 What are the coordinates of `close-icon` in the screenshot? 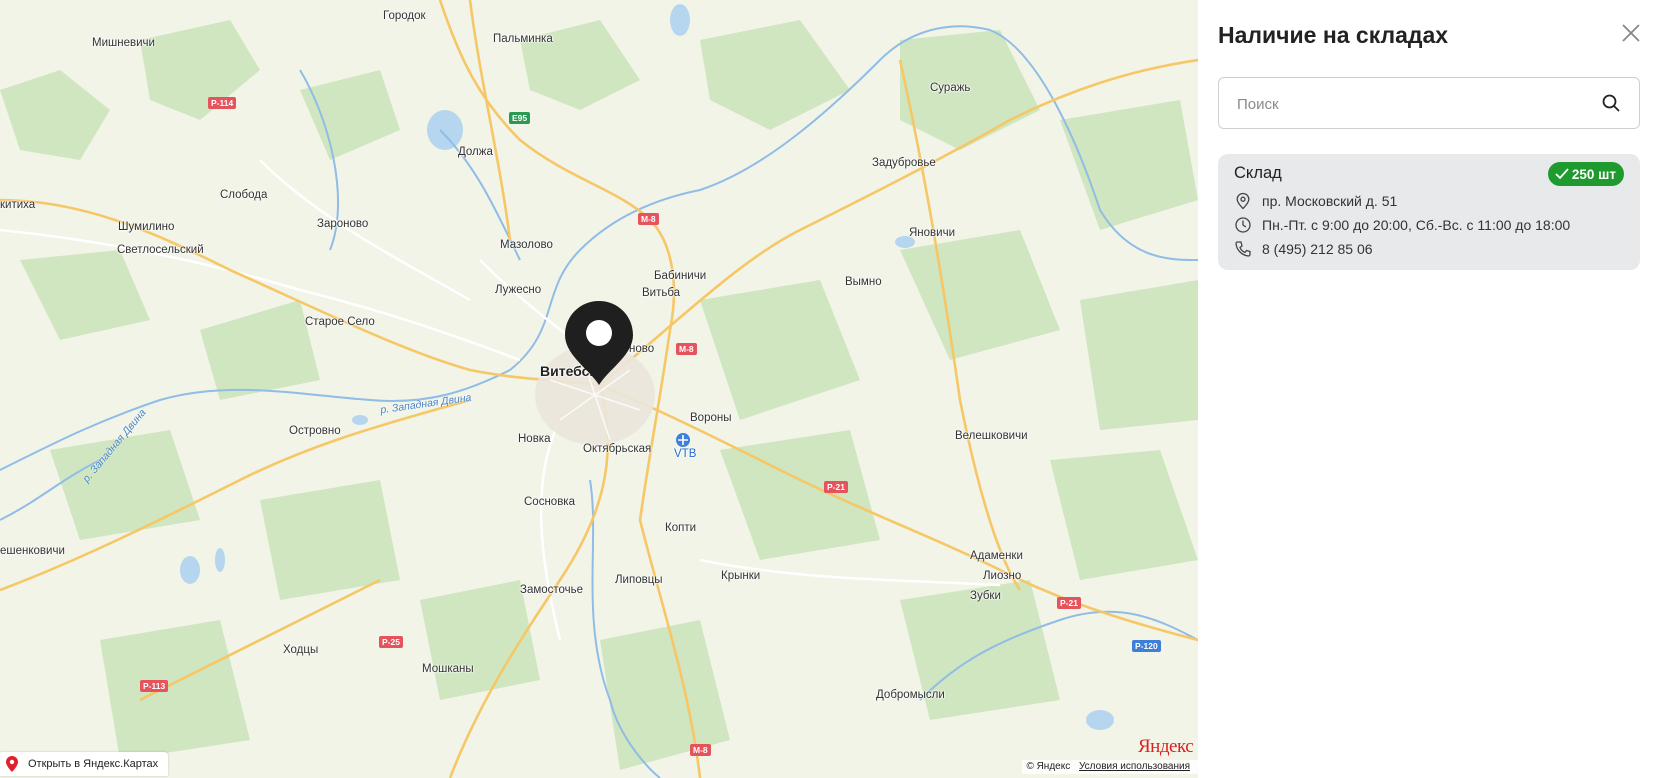 It's located at (1631, 33).